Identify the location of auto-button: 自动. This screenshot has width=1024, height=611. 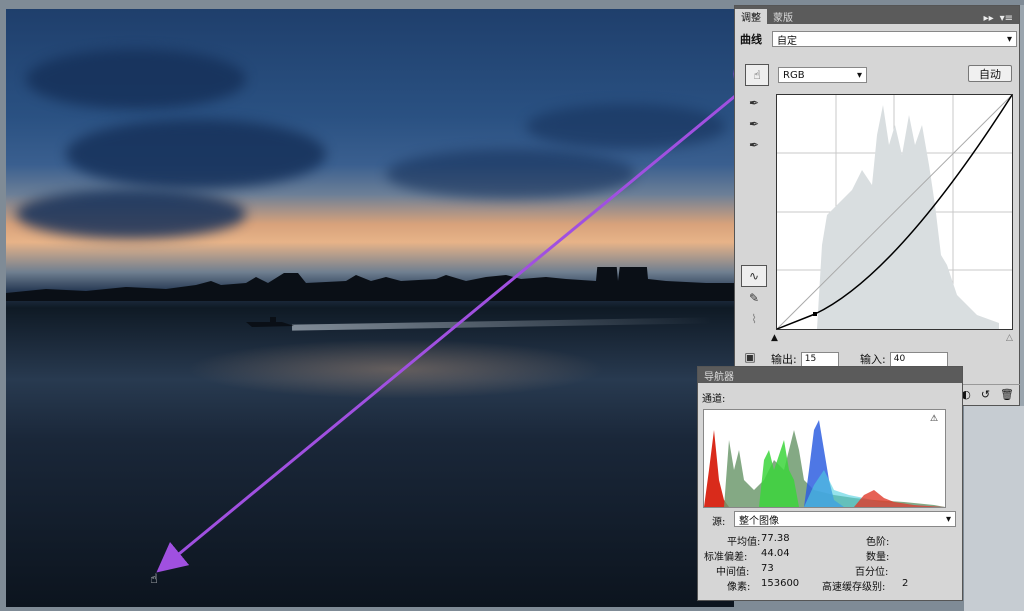
(990, 73).